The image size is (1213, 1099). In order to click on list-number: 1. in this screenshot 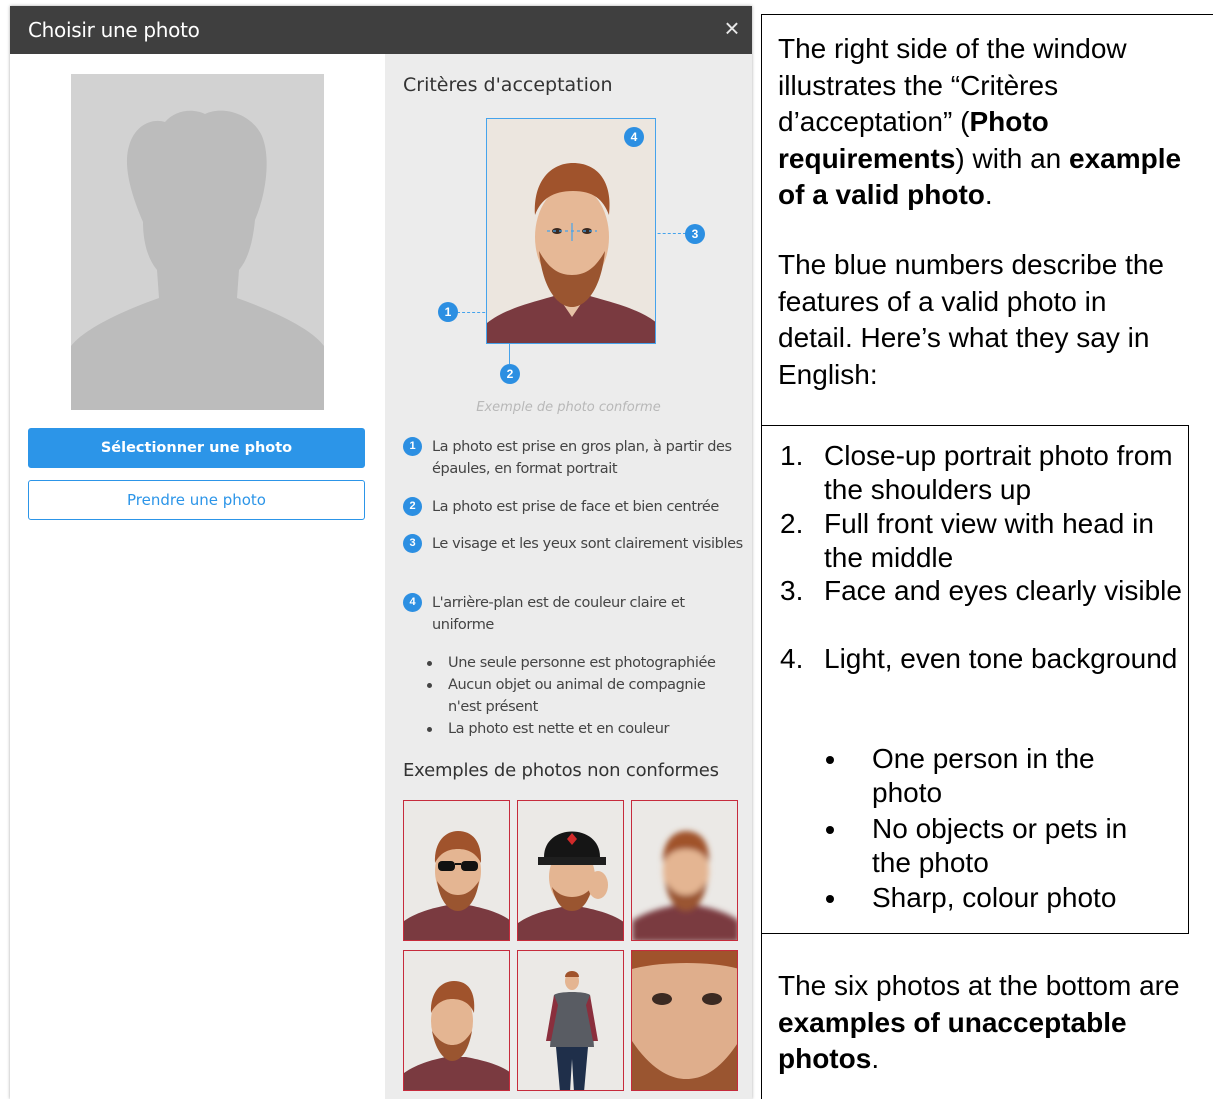, I will do `click(792, 455)`.